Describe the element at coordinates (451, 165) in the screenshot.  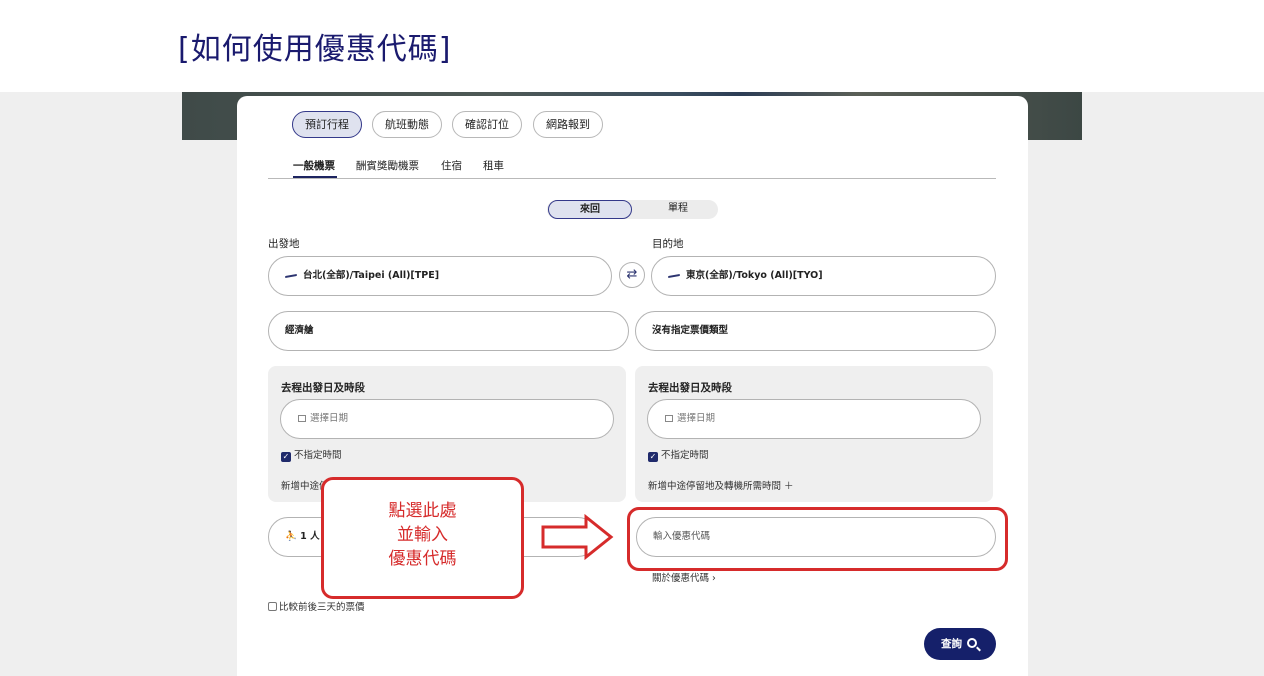
I see `subtab-hotels: 住宿` at that location.